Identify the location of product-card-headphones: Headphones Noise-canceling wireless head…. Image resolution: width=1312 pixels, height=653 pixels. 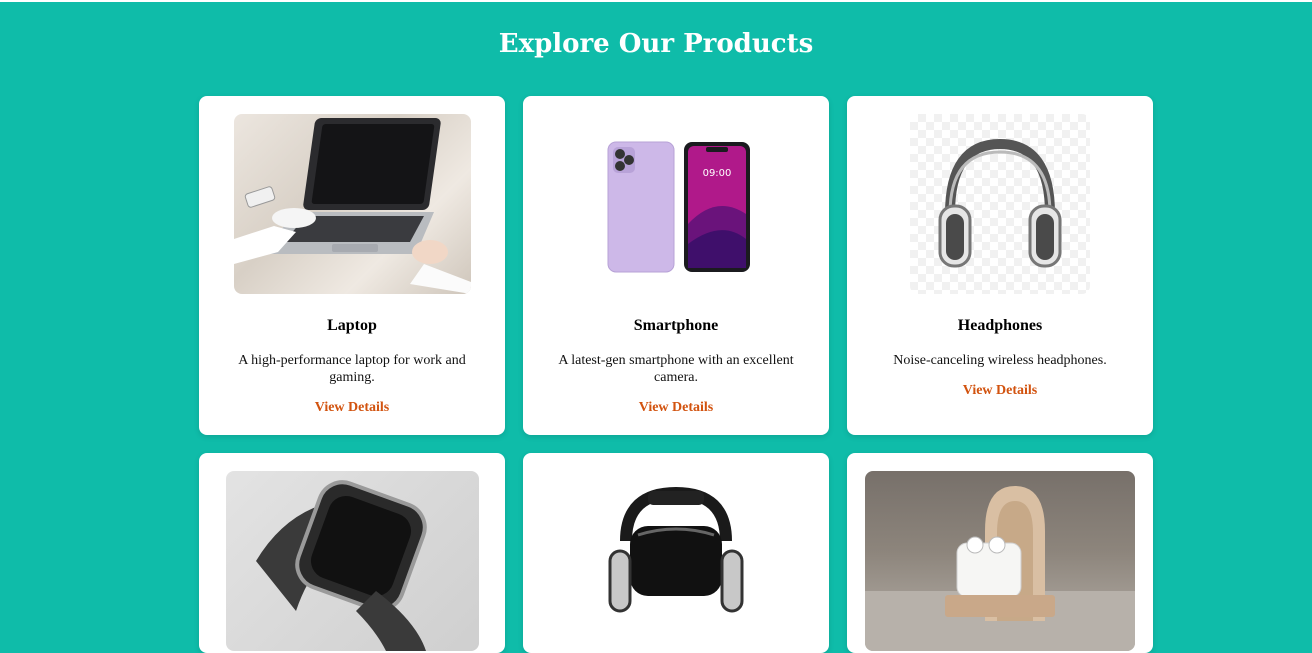
(1000, 265).